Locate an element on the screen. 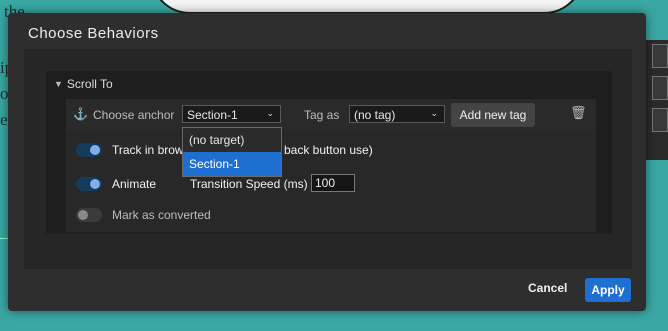  anchor-icon: ⚓ is located at coordinates (80, 114).